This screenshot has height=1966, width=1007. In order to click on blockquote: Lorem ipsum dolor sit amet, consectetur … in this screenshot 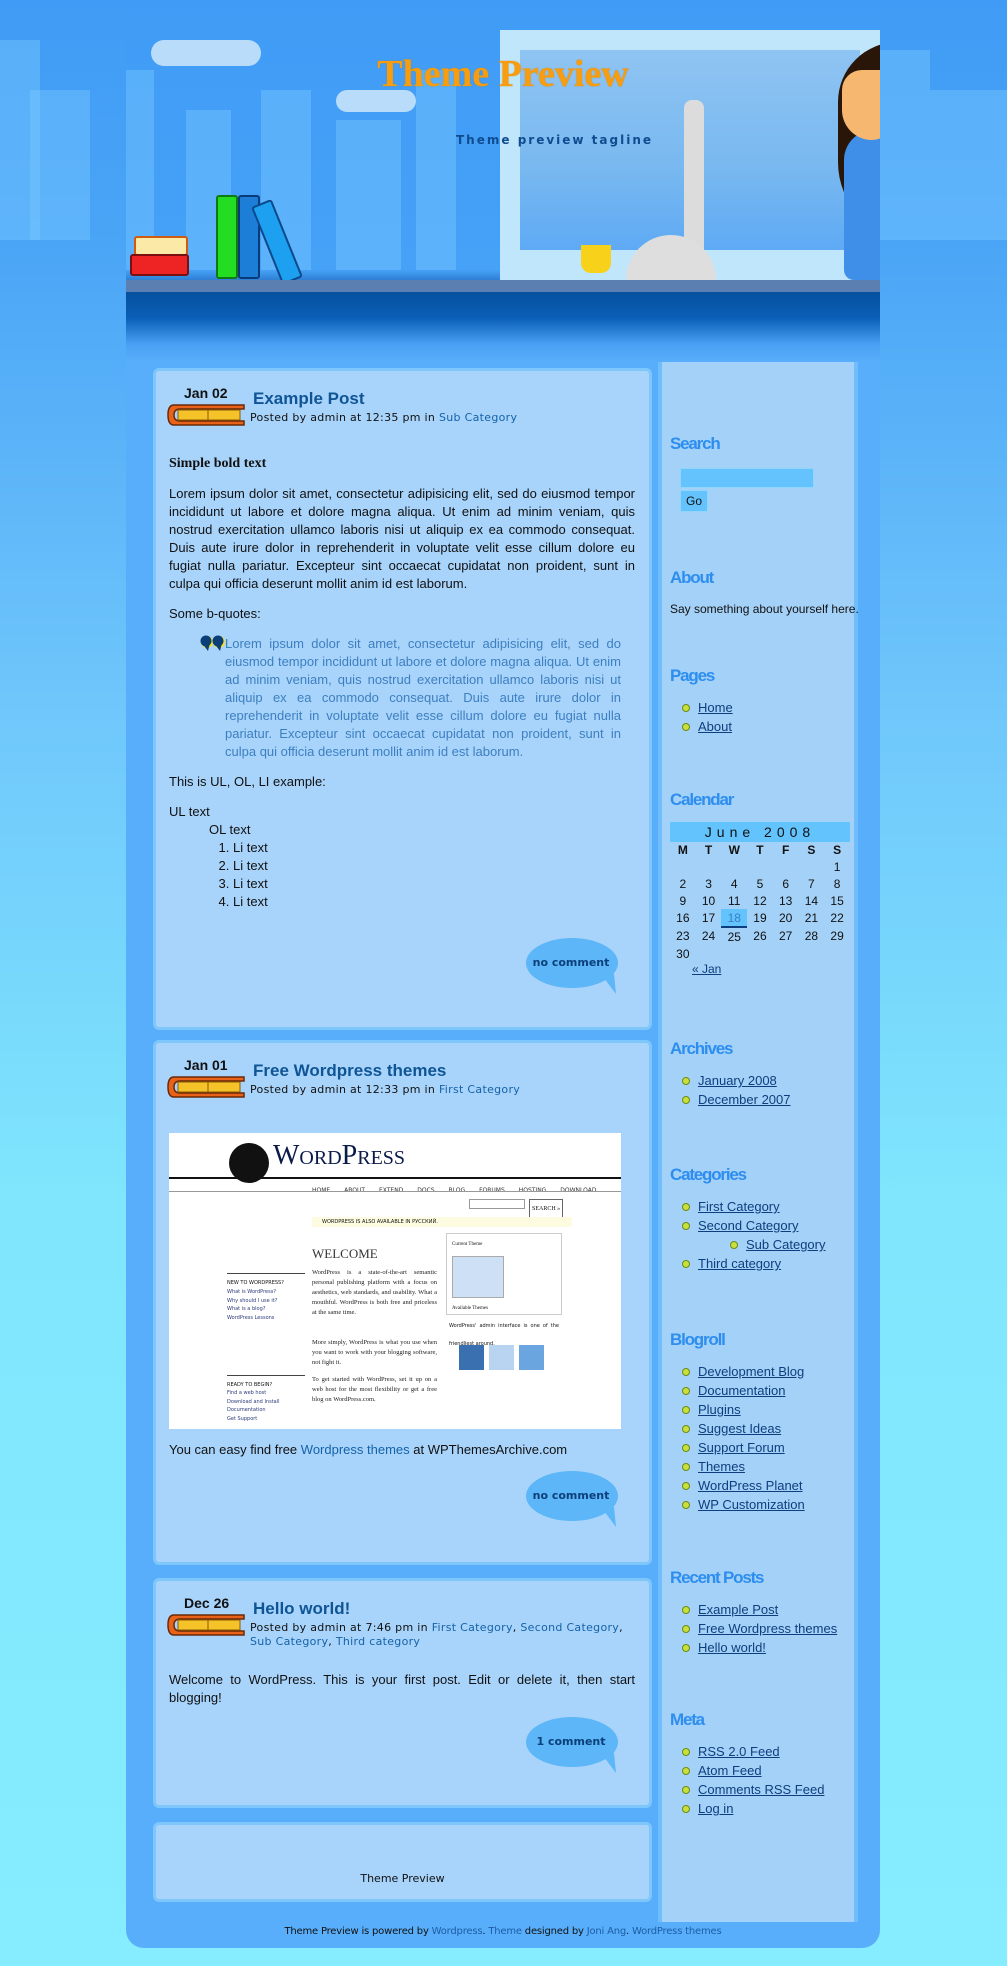, I will do `click(417, 698)`.